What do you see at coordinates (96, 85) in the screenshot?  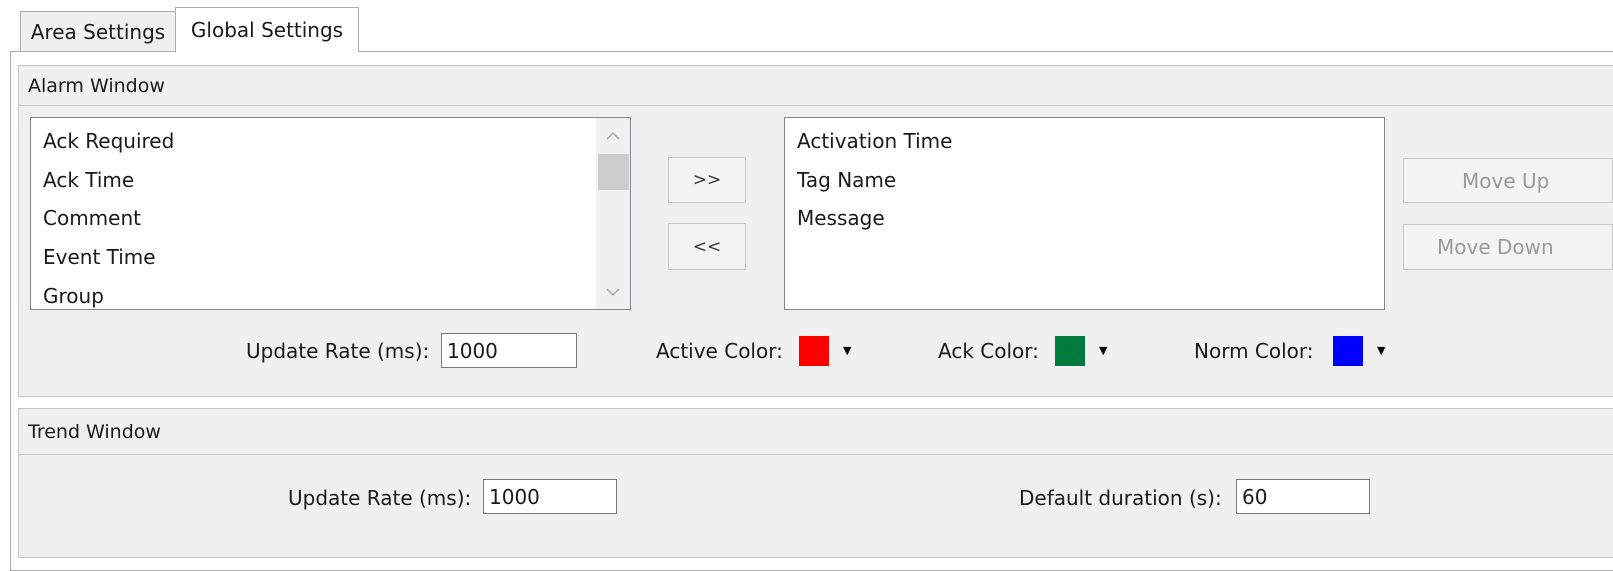 I see `alarm-window-title: Alarm Window` at bounding box center [96, 85].